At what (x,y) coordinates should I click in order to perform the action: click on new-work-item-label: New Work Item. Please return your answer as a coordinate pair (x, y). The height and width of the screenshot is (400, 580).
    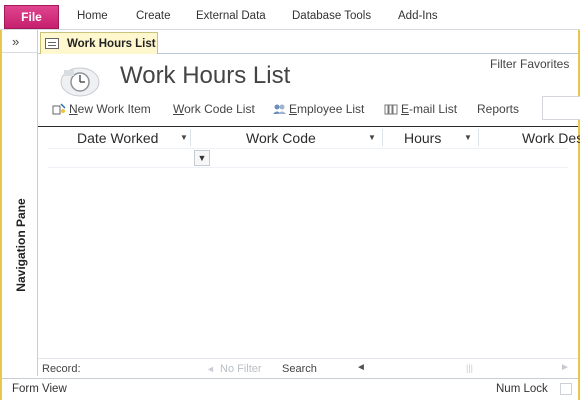
    Looking at the image, I should click on (110, 109).